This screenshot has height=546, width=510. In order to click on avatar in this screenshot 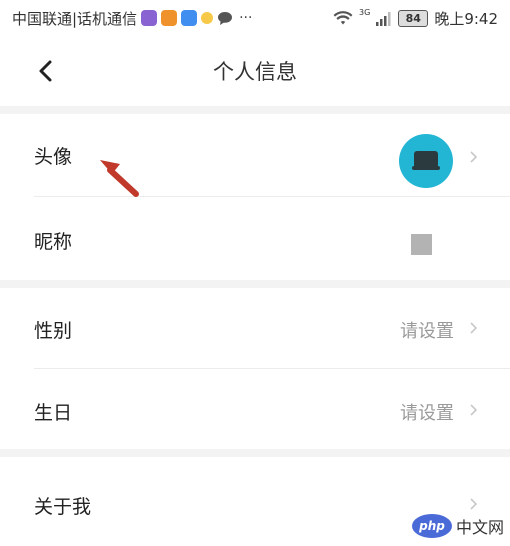, I will do `click(426, 161)`.